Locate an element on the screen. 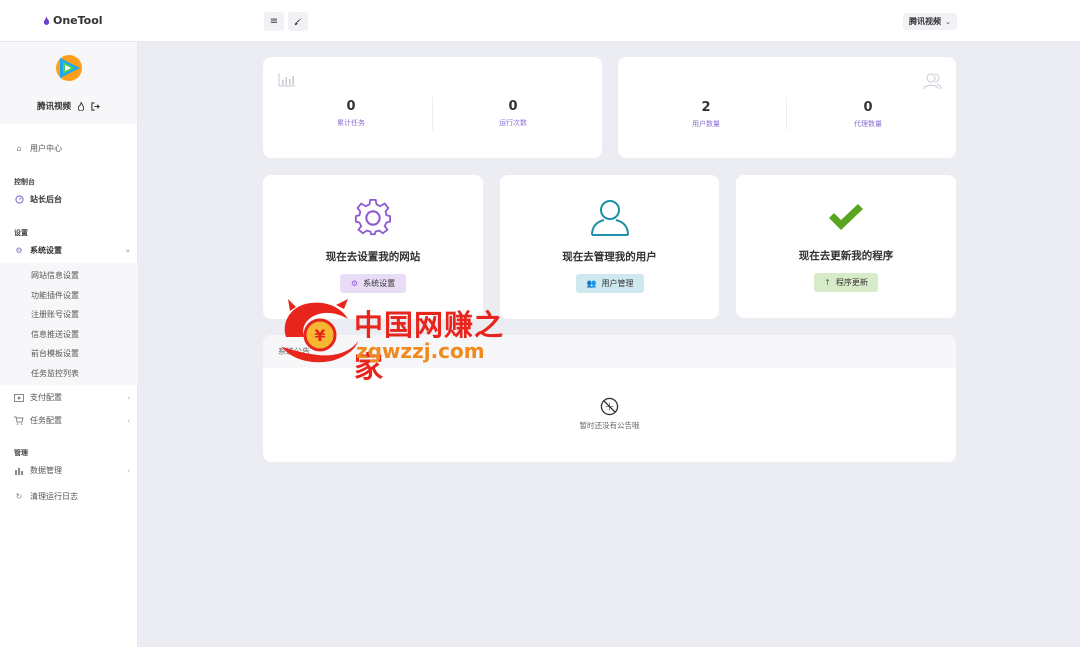 This screenshot has height=647, width=1080. brand-name: OneTool is located at coordinates (78, 20).